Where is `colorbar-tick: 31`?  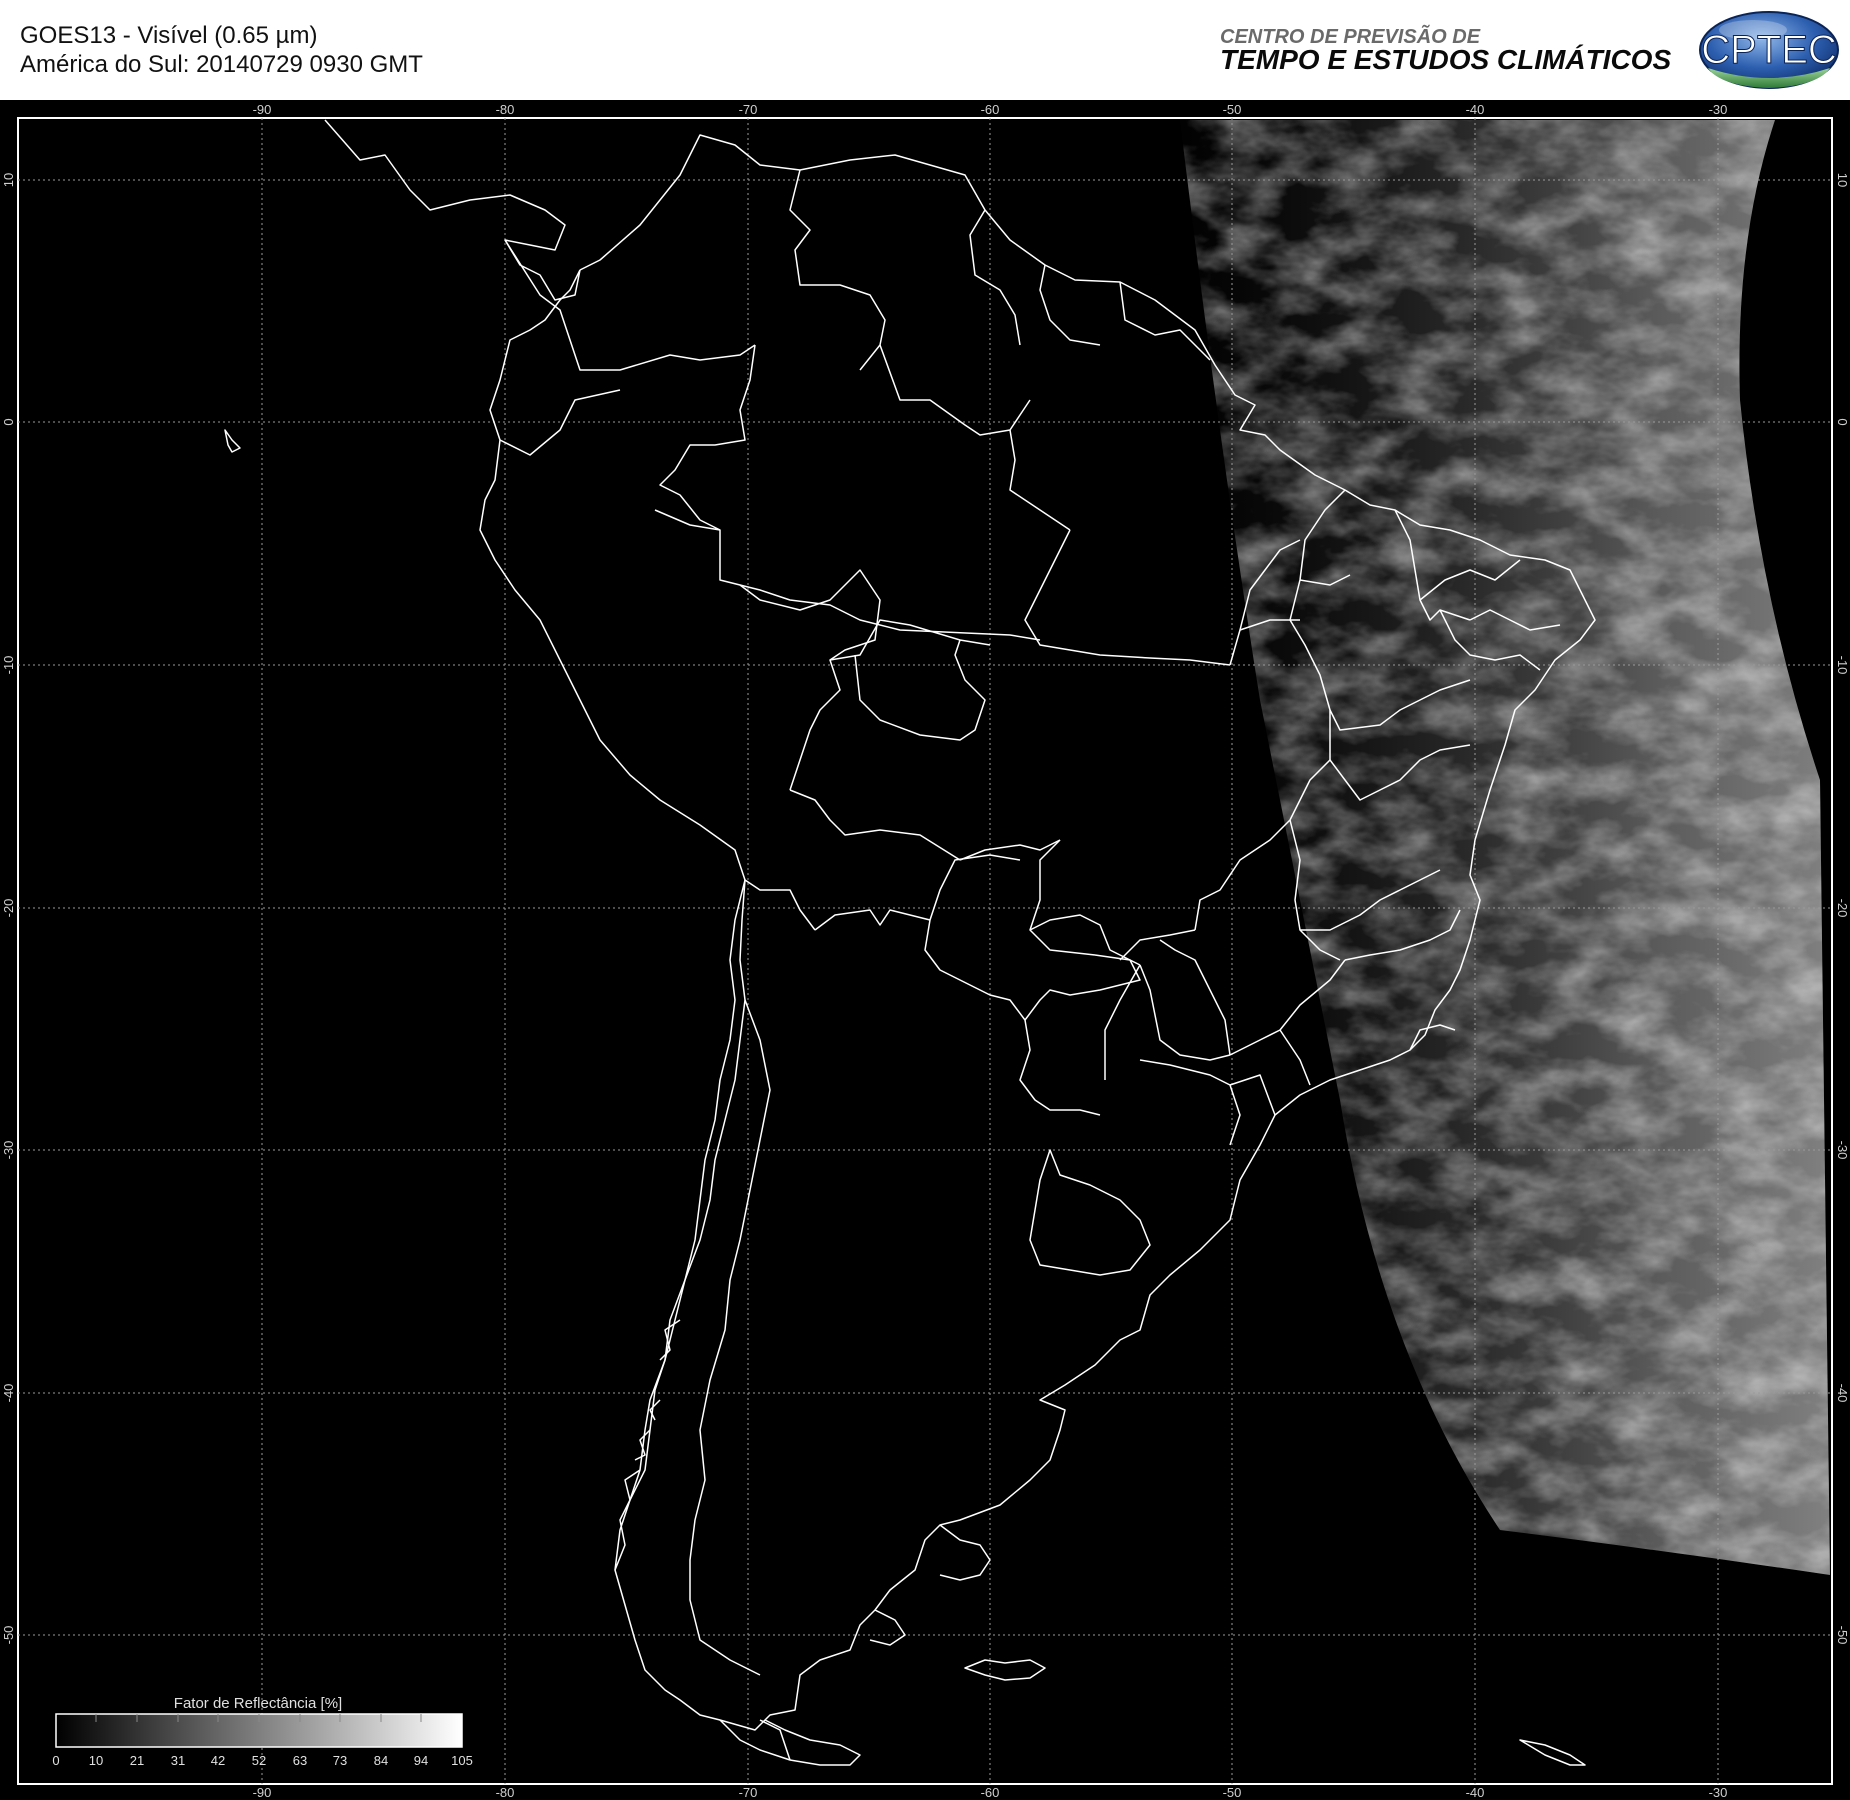
colorbar-tick: 31 is located at coordinates (178, 1760).